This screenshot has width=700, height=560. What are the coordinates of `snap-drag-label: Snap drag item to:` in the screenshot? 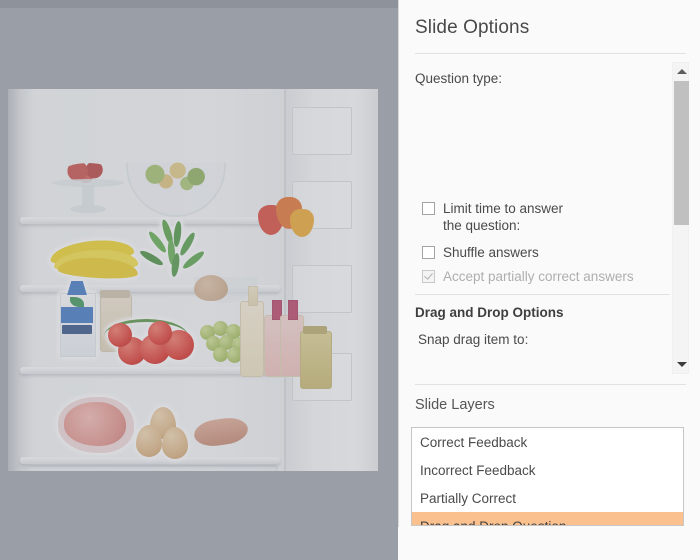 It's located at (473, 339).